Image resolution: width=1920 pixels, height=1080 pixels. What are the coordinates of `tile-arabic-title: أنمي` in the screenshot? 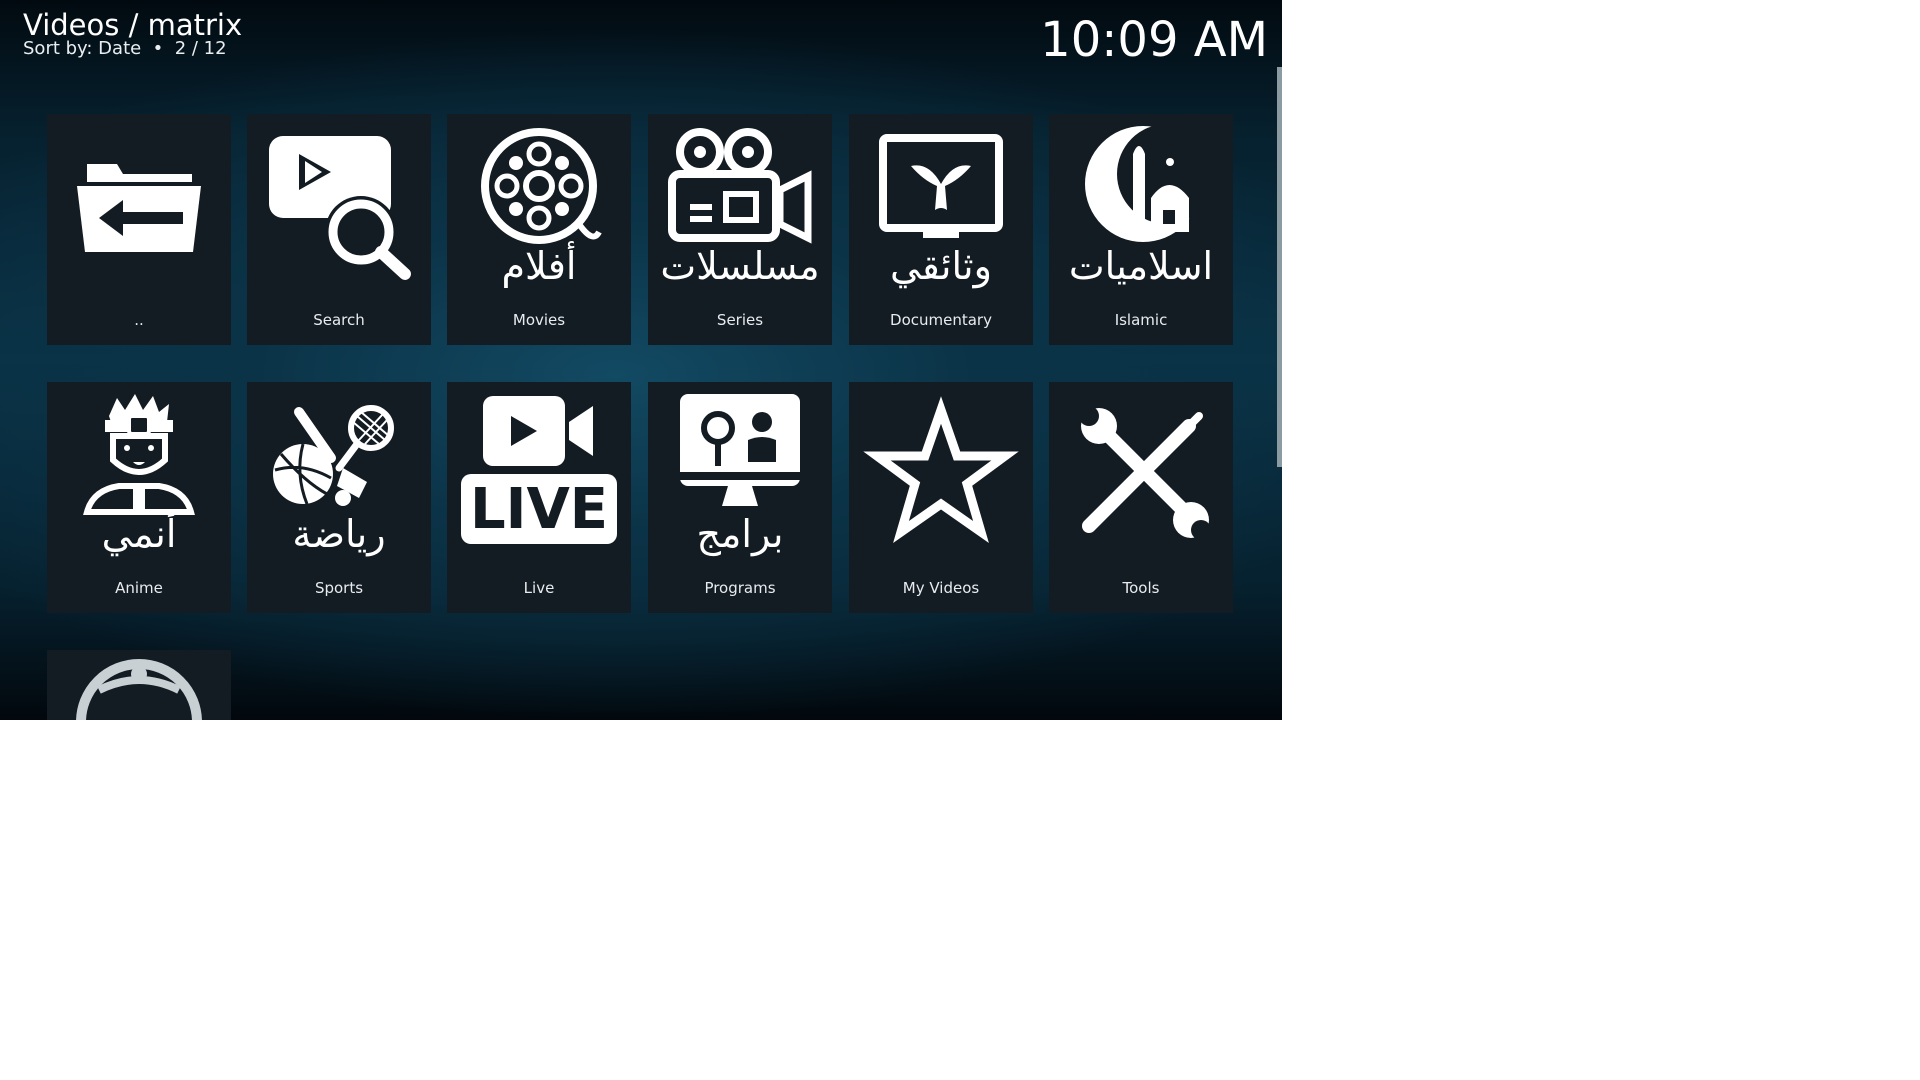 It's located at (139, 534).